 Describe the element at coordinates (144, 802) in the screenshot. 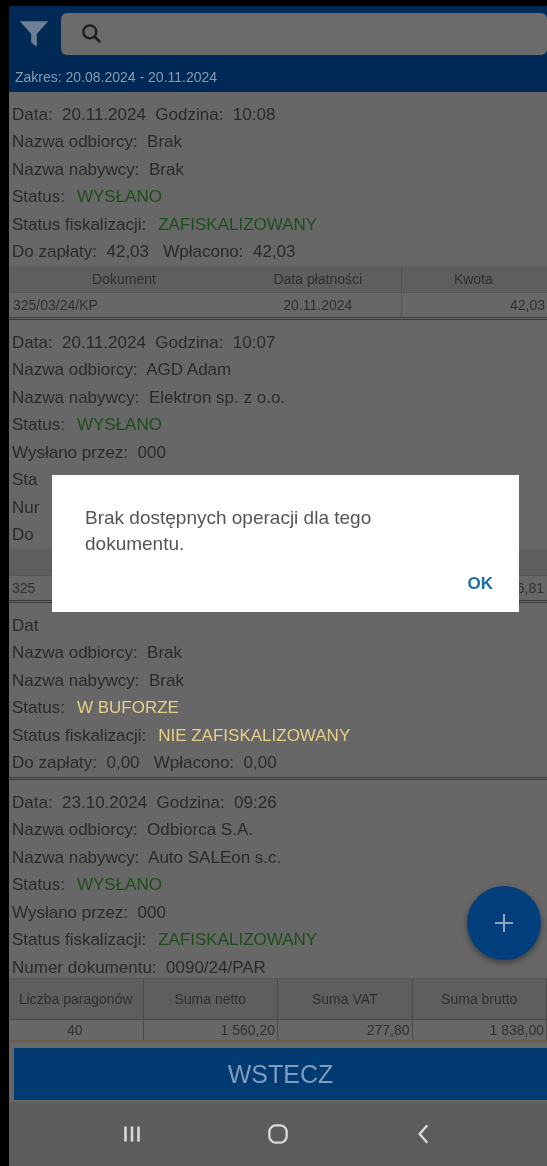

I see `field-label: Data: 23.10.2024 Godzina: 09:26` at that location.